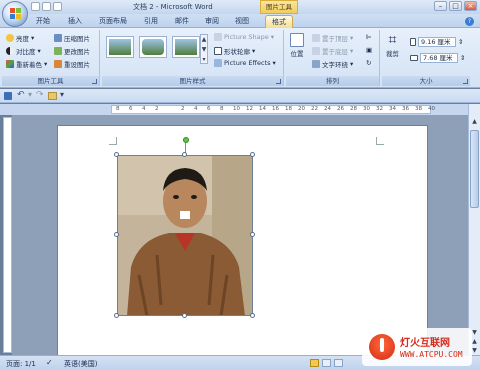 This screenshot has width=480, height=370. Describe the element at coordinates (57, 6) in the screenshot. I see `redo-icon` at that location.